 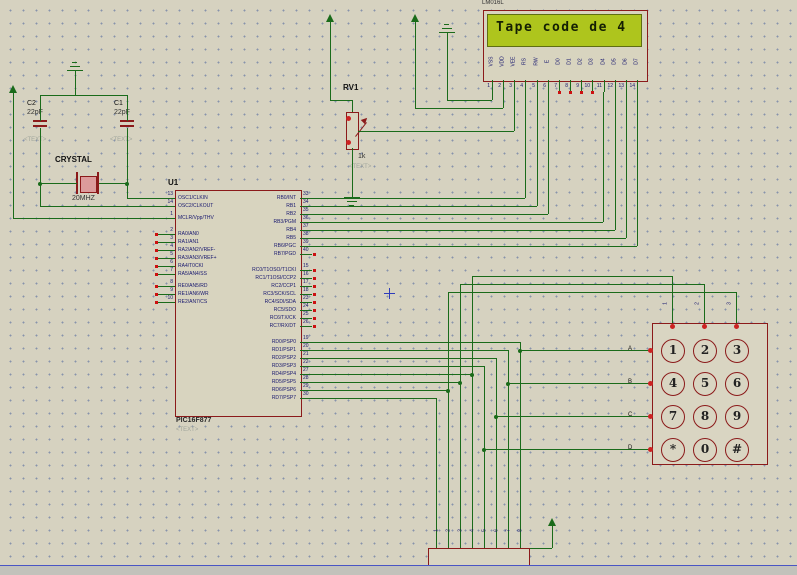 What do you see at coordinates (275, 278) in the screenshot?
I see `mcu-pin-name: RC1/T1OSI/CCP2` at bounding box center [275, 278].